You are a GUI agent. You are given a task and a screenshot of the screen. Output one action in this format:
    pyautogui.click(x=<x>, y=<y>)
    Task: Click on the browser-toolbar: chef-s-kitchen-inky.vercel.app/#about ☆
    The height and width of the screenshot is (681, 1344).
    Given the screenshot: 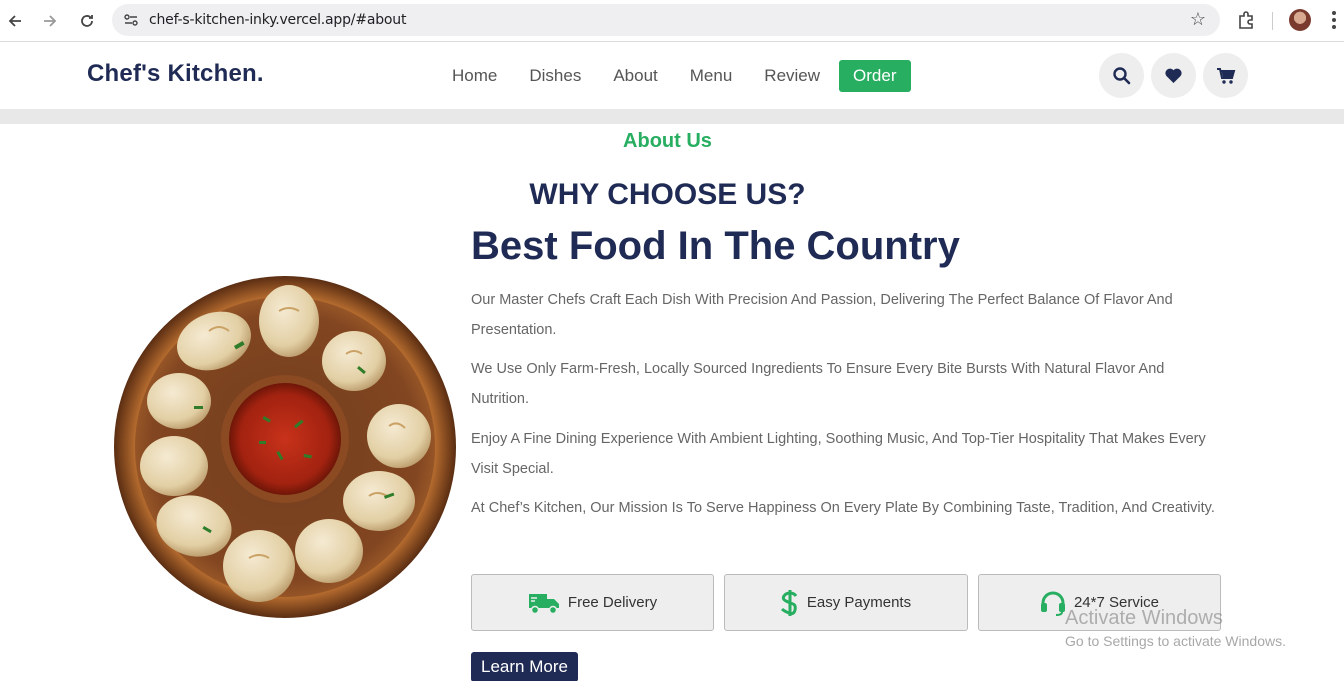 What is the action you would take?
    pyautogui.click(x=672, y=21)
    